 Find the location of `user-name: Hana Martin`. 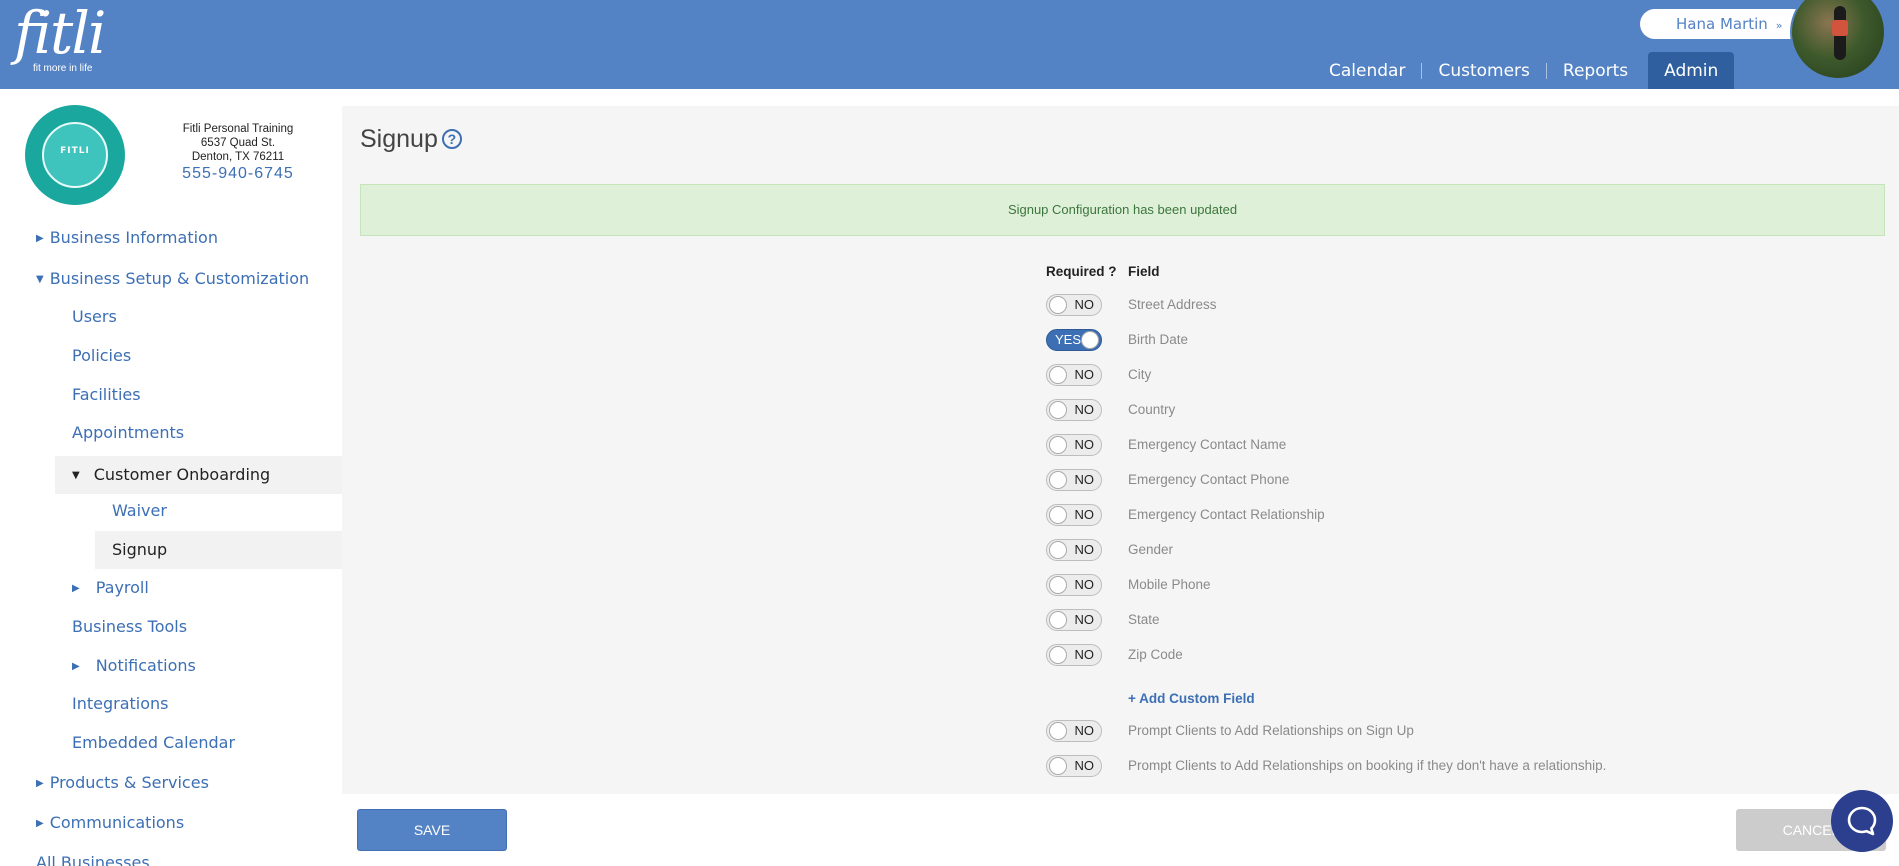

user-name: Hana Martin is located at coordinates (1722, 24).